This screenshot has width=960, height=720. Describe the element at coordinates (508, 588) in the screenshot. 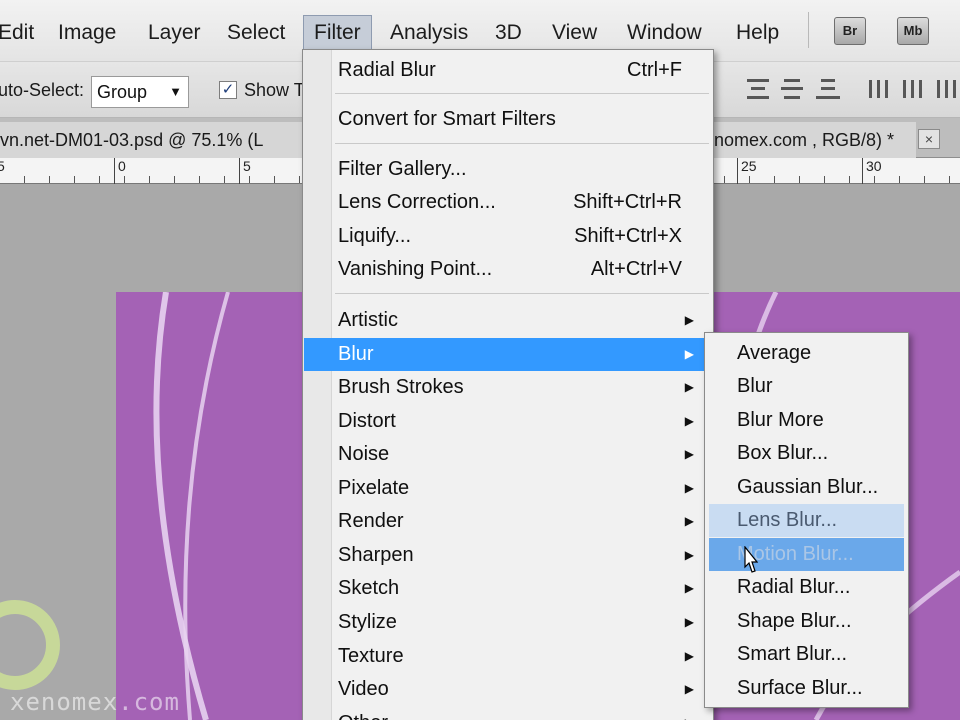

I see `filter-item-sketch: Sketch ▶` at that location.